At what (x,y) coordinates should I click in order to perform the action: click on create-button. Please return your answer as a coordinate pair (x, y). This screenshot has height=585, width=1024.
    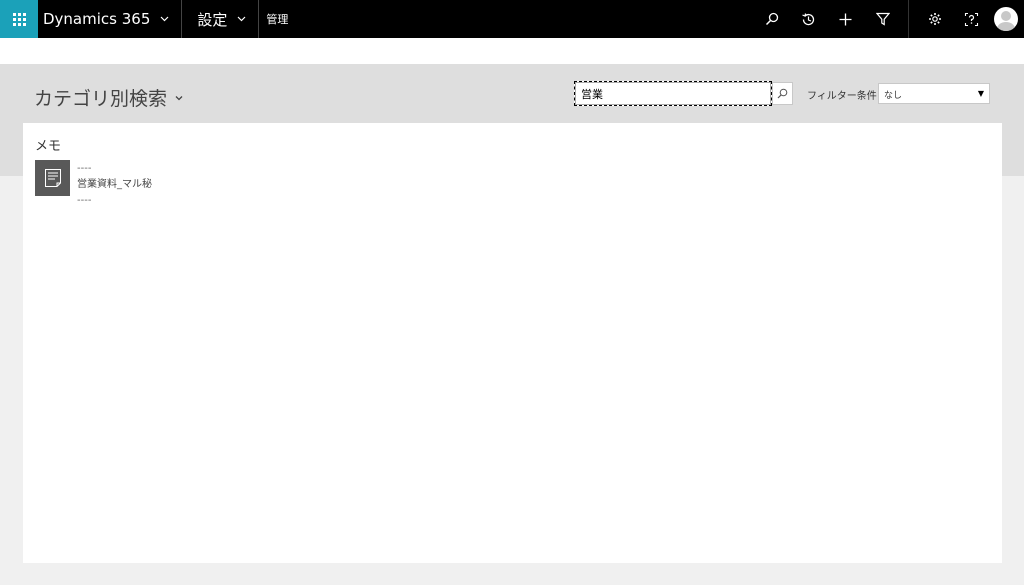
    Looking at the image, I should click on (845, 19).